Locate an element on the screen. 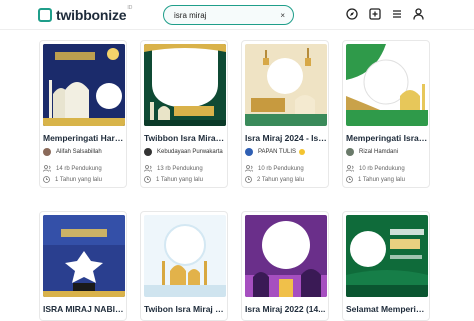 This screenshot has width=474, height=321. card-author: Rizal Hamdani is located at coordinates (388, 152).